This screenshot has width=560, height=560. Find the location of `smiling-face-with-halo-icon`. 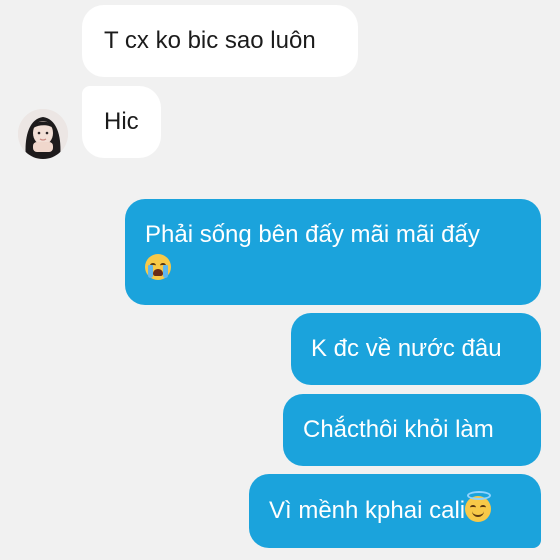

smiling-face-with-halo-icon is located at coordinates (478, 506).